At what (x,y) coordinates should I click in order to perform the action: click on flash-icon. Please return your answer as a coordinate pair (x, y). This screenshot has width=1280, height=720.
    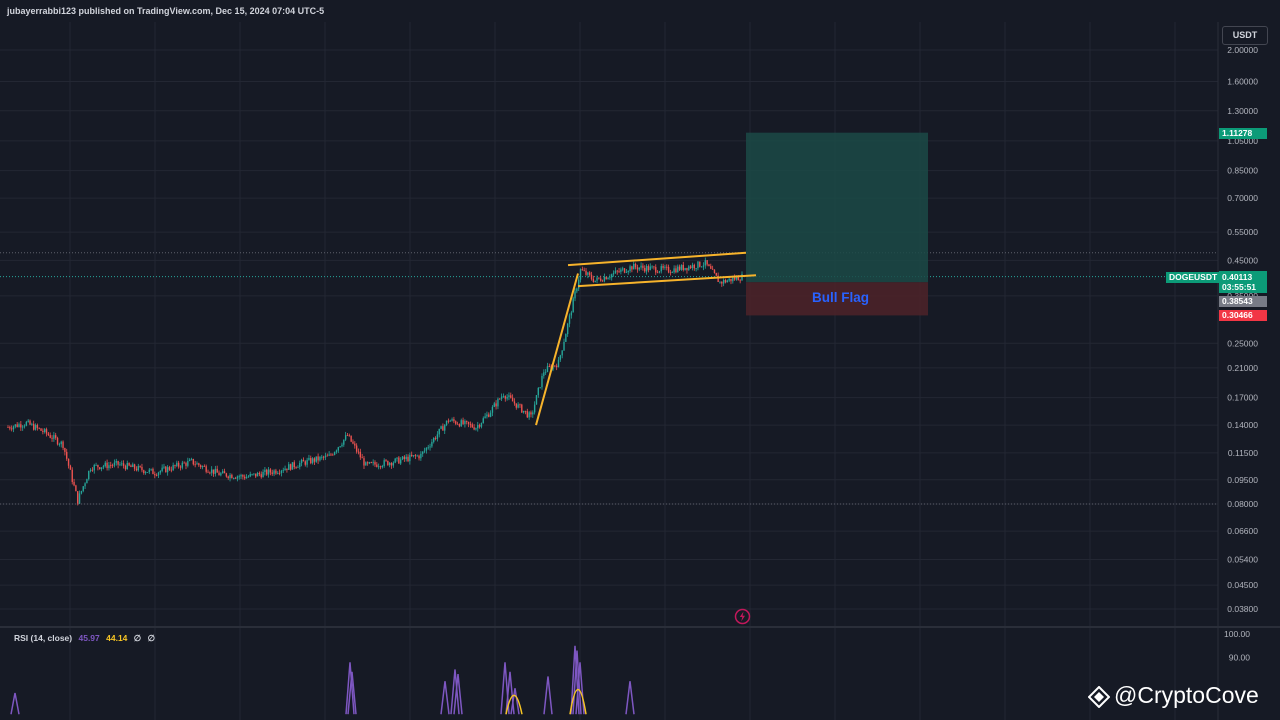
    Looking at the image, I should click on (742, 616).